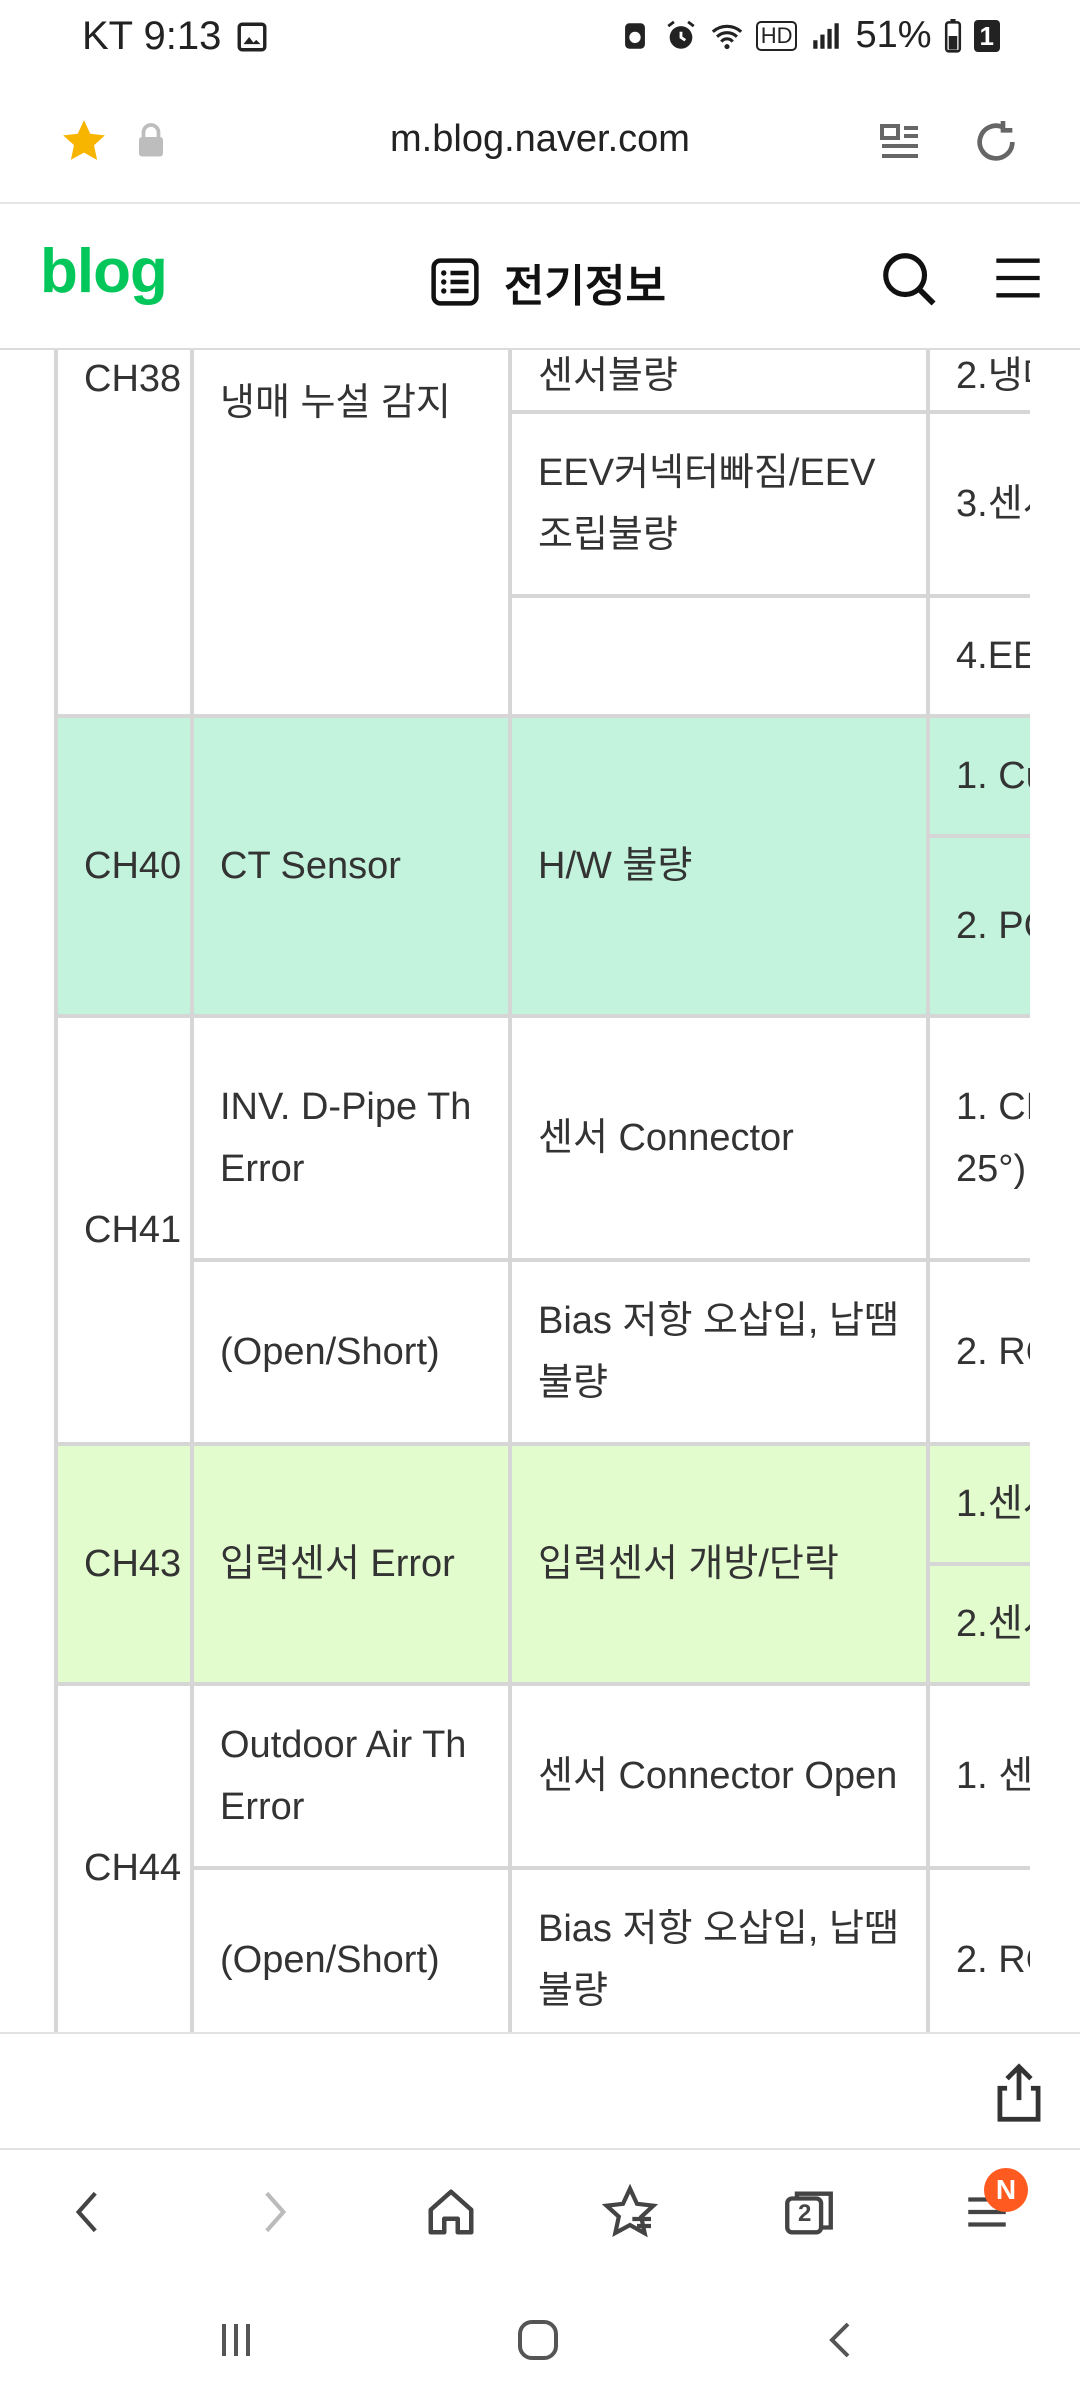 This screenshot has width=1080, height=2400. What do you see at coordinates (719, 504) in the screenshot?
I see `cause-cell: EEV커넥터빠짐/EEV 조립불량` at bounding box center [719, 504].